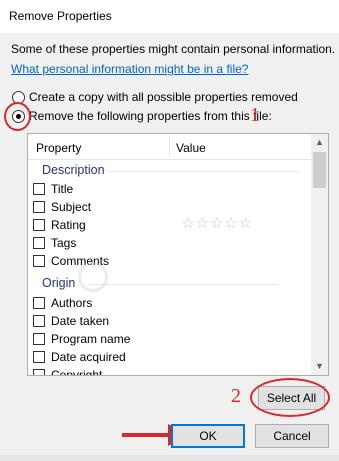  What do you see at coordinates (169, 16) in the screenshot?
I see `title-bar: Remove Properties` at bounding box center [169, 16].